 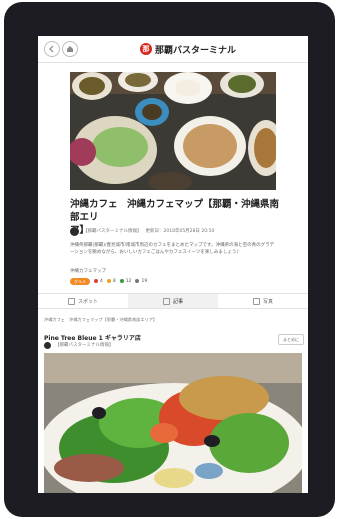 I want to click on clip-count-value: 8, so click(x=114, y=281).